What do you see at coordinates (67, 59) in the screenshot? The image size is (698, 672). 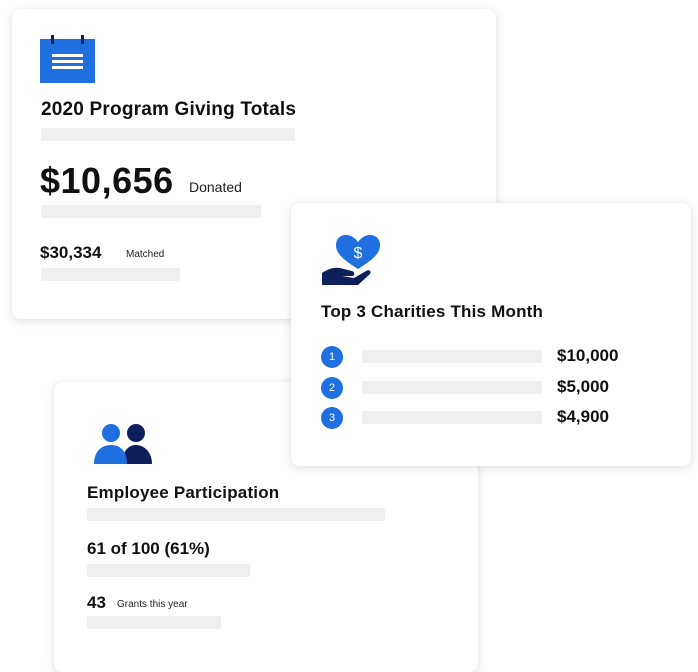 I see `calendar-icon` at bounding box center [67, 59].